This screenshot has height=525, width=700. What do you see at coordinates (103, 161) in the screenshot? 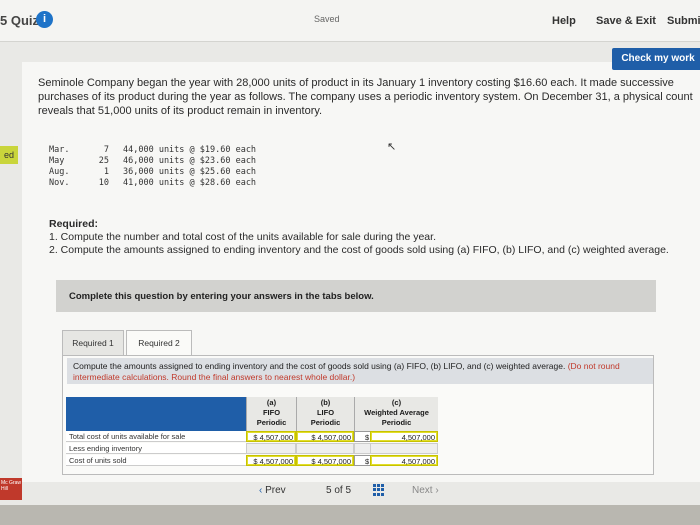
I see `purchase-day: 25` at bounding box center [103, 161].